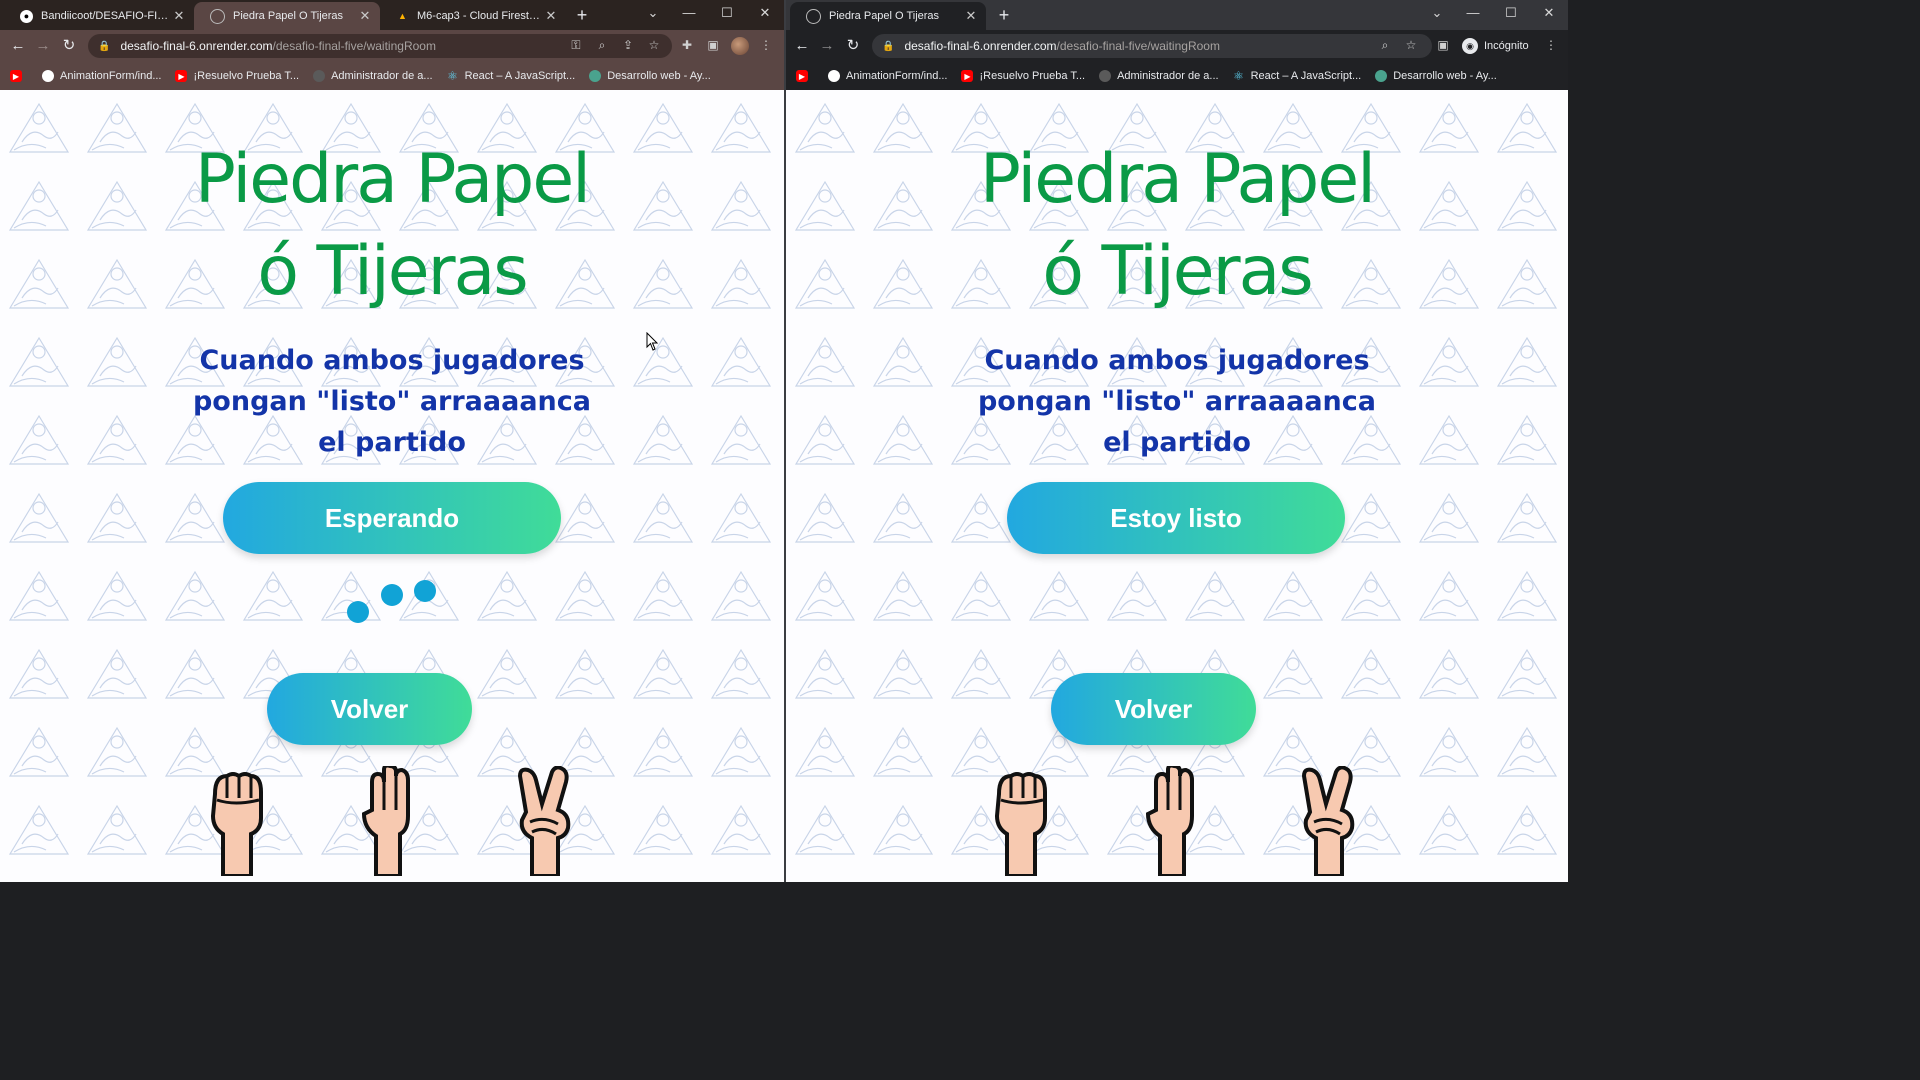 The image size is (1920, 1080). What do you see at coordinates (628, 45) in the screenshot?
I see `share-icon: ⇪` at bounding box center [628, 45].